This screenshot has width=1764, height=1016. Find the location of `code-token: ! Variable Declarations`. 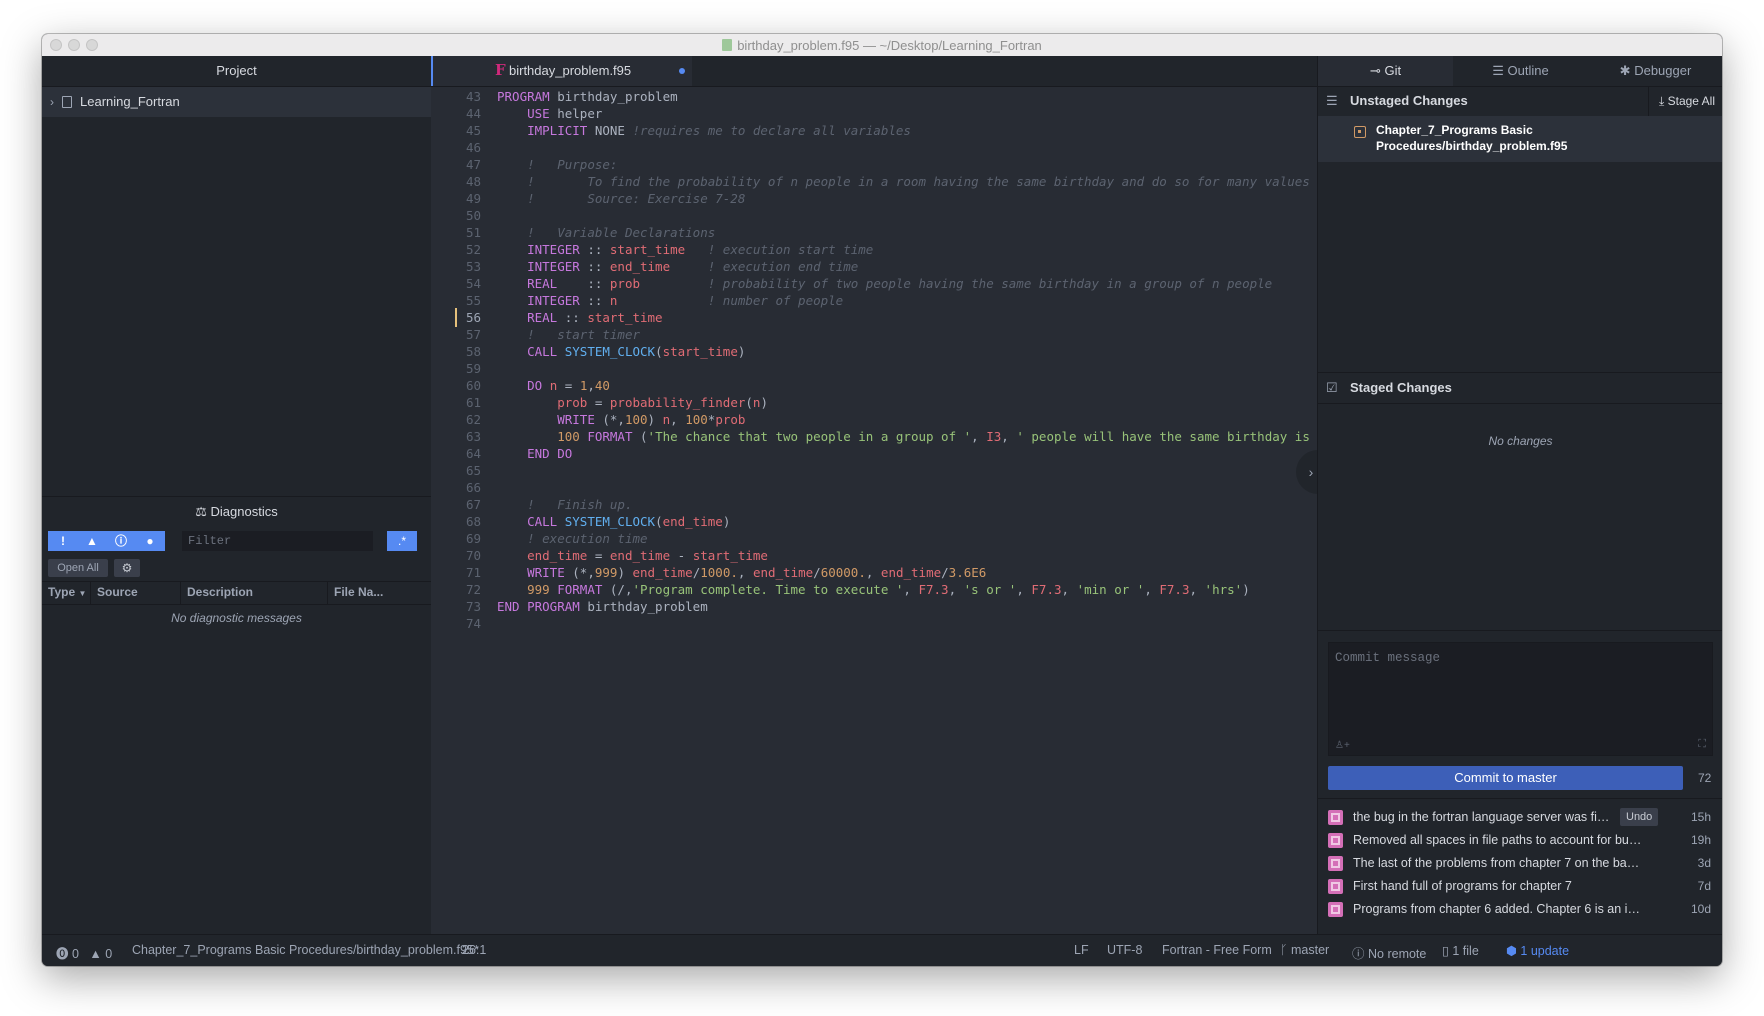

code-token: ! Variable Declarations is located at coordinates (621, 232).